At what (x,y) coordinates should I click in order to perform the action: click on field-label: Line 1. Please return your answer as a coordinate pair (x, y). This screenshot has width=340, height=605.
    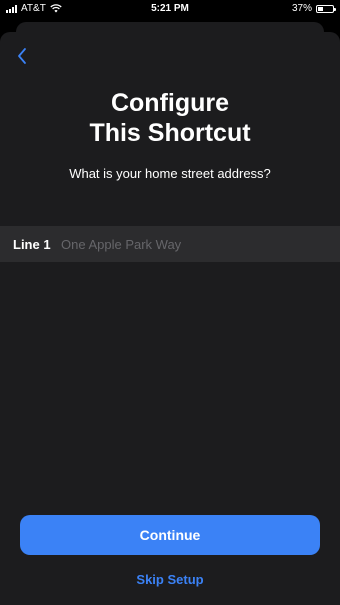
    Looking at the image, I should click on (32, 244).